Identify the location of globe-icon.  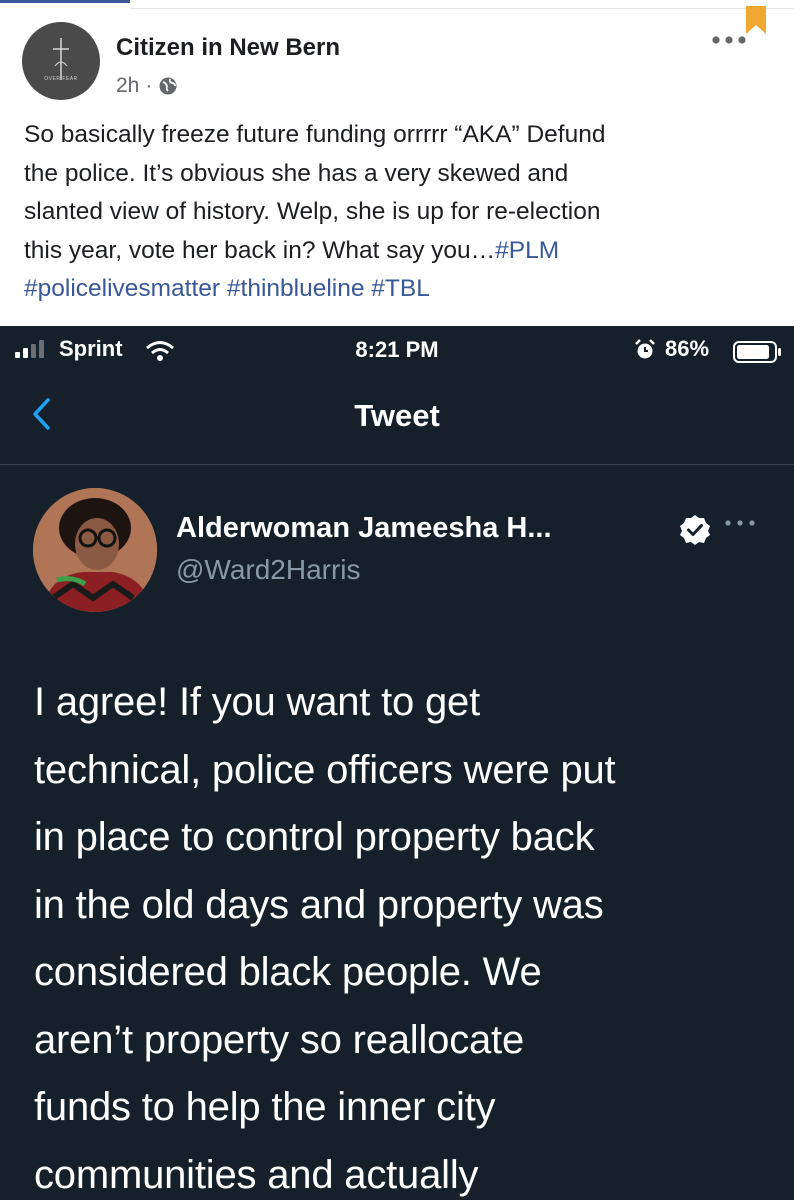
(168, 86).